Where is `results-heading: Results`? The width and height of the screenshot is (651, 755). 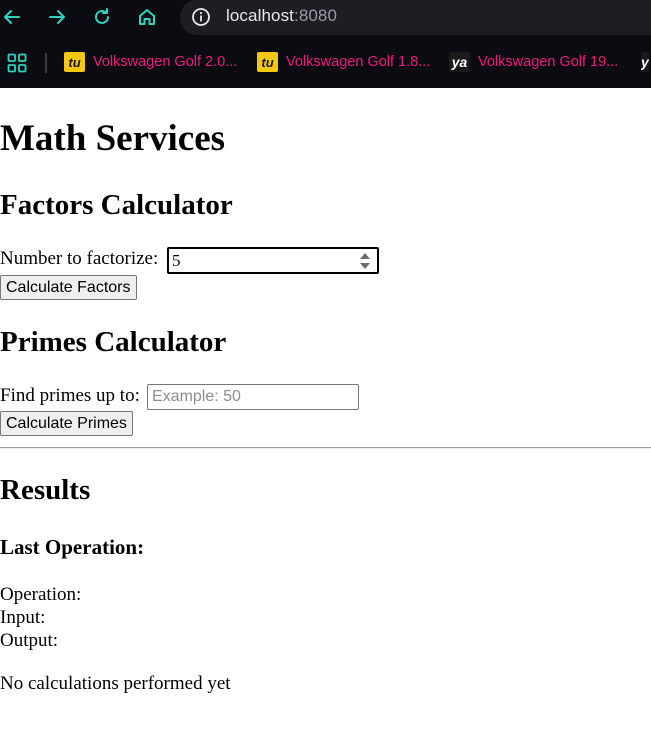 results-heading: Results is located at coordinates (45, 490).